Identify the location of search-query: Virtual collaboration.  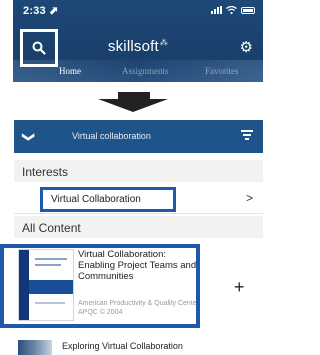
(111, 136).